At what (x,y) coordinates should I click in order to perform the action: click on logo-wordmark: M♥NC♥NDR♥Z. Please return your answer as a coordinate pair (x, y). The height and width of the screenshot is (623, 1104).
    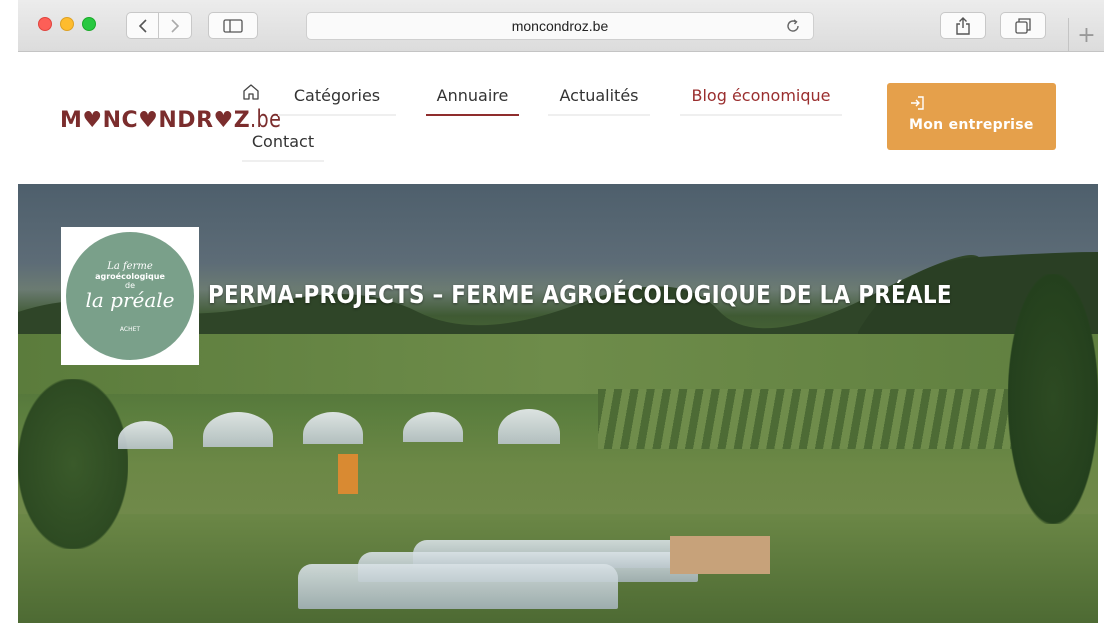
    Looking at the image, I should click on (155, 120).